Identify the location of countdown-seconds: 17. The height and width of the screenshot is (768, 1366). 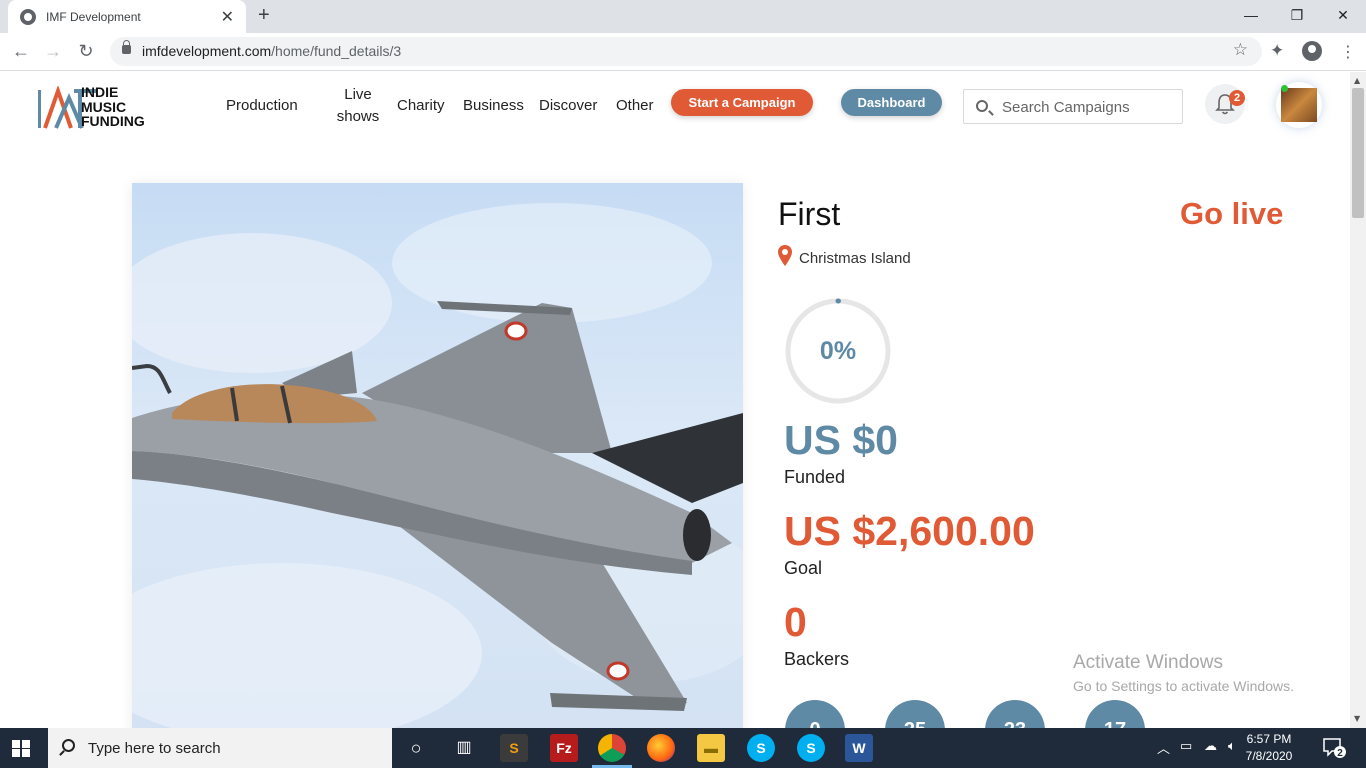
(1115, 714).